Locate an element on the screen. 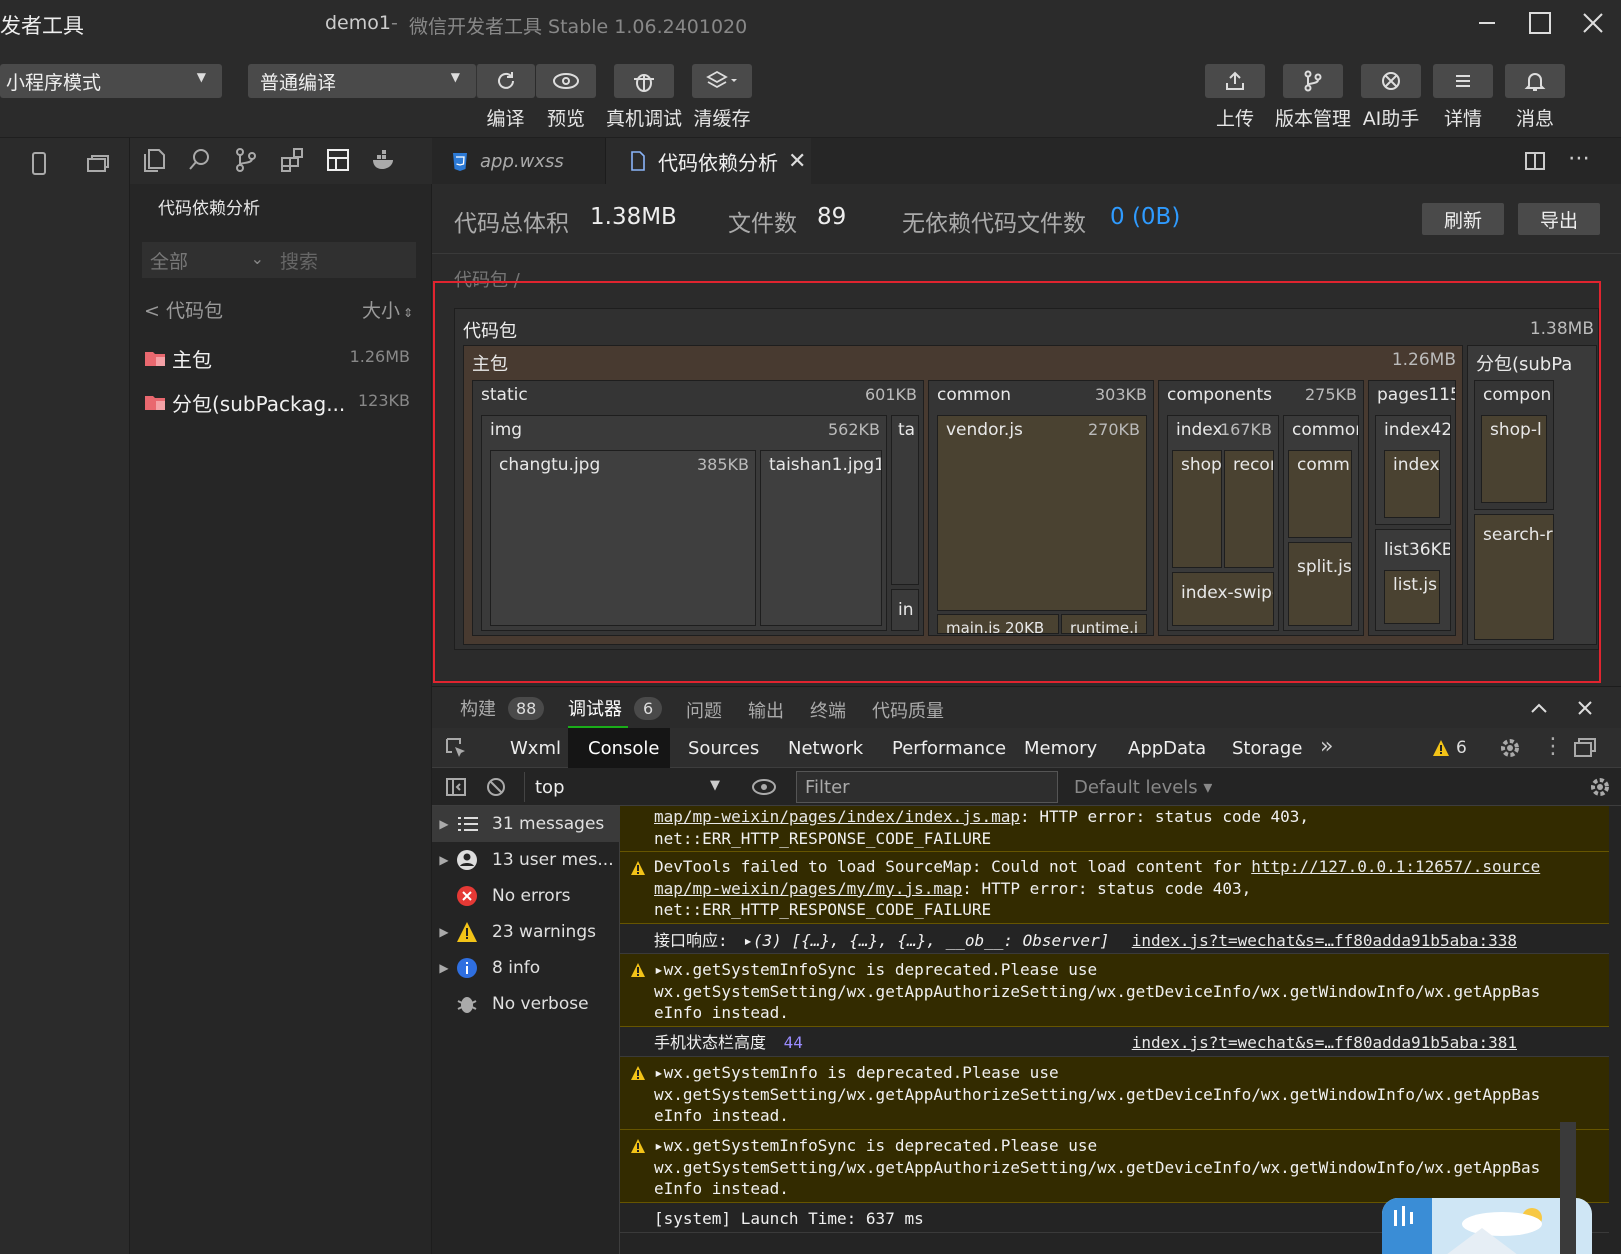 This screenshot has height=1254, width=1621. chevron-down-icon: ▼ is located at coordinates (455, 77).